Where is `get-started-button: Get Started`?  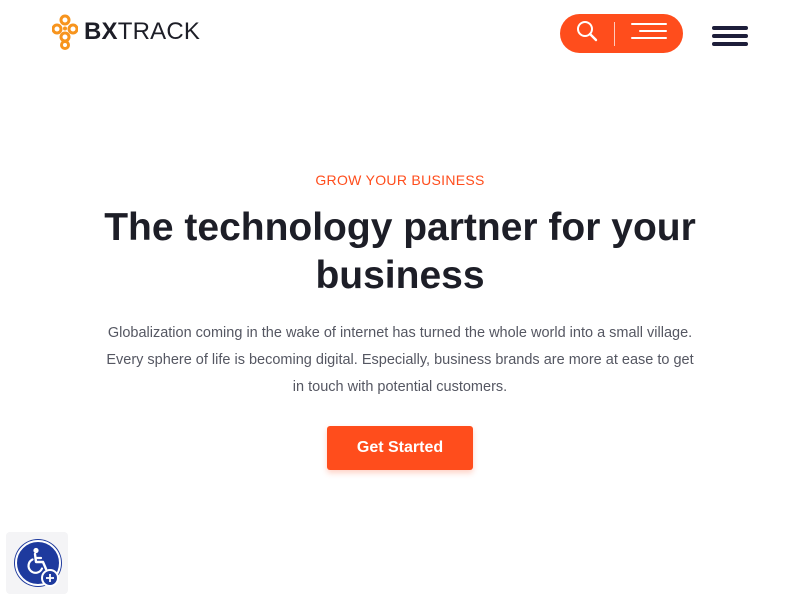 get-started-button: Get Started is located at coordinates (400, 448).